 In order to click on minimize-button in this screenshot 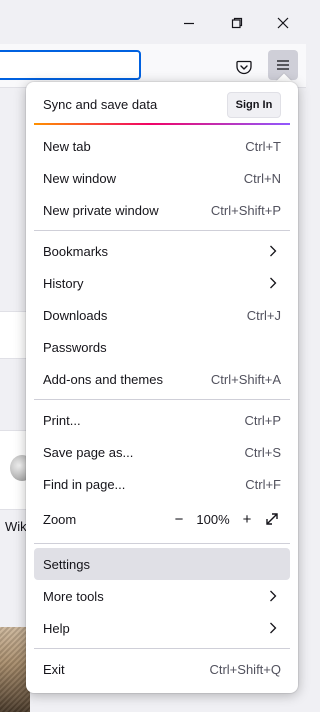, I will do `click(189, 23)`.